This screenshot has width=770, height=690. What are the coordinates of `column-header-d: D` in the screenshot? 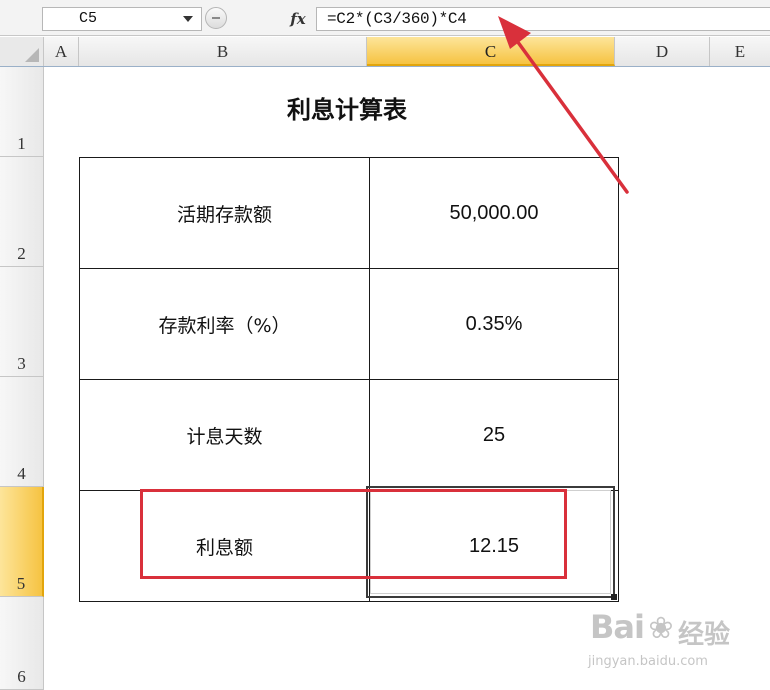 It's located at (662, 51).